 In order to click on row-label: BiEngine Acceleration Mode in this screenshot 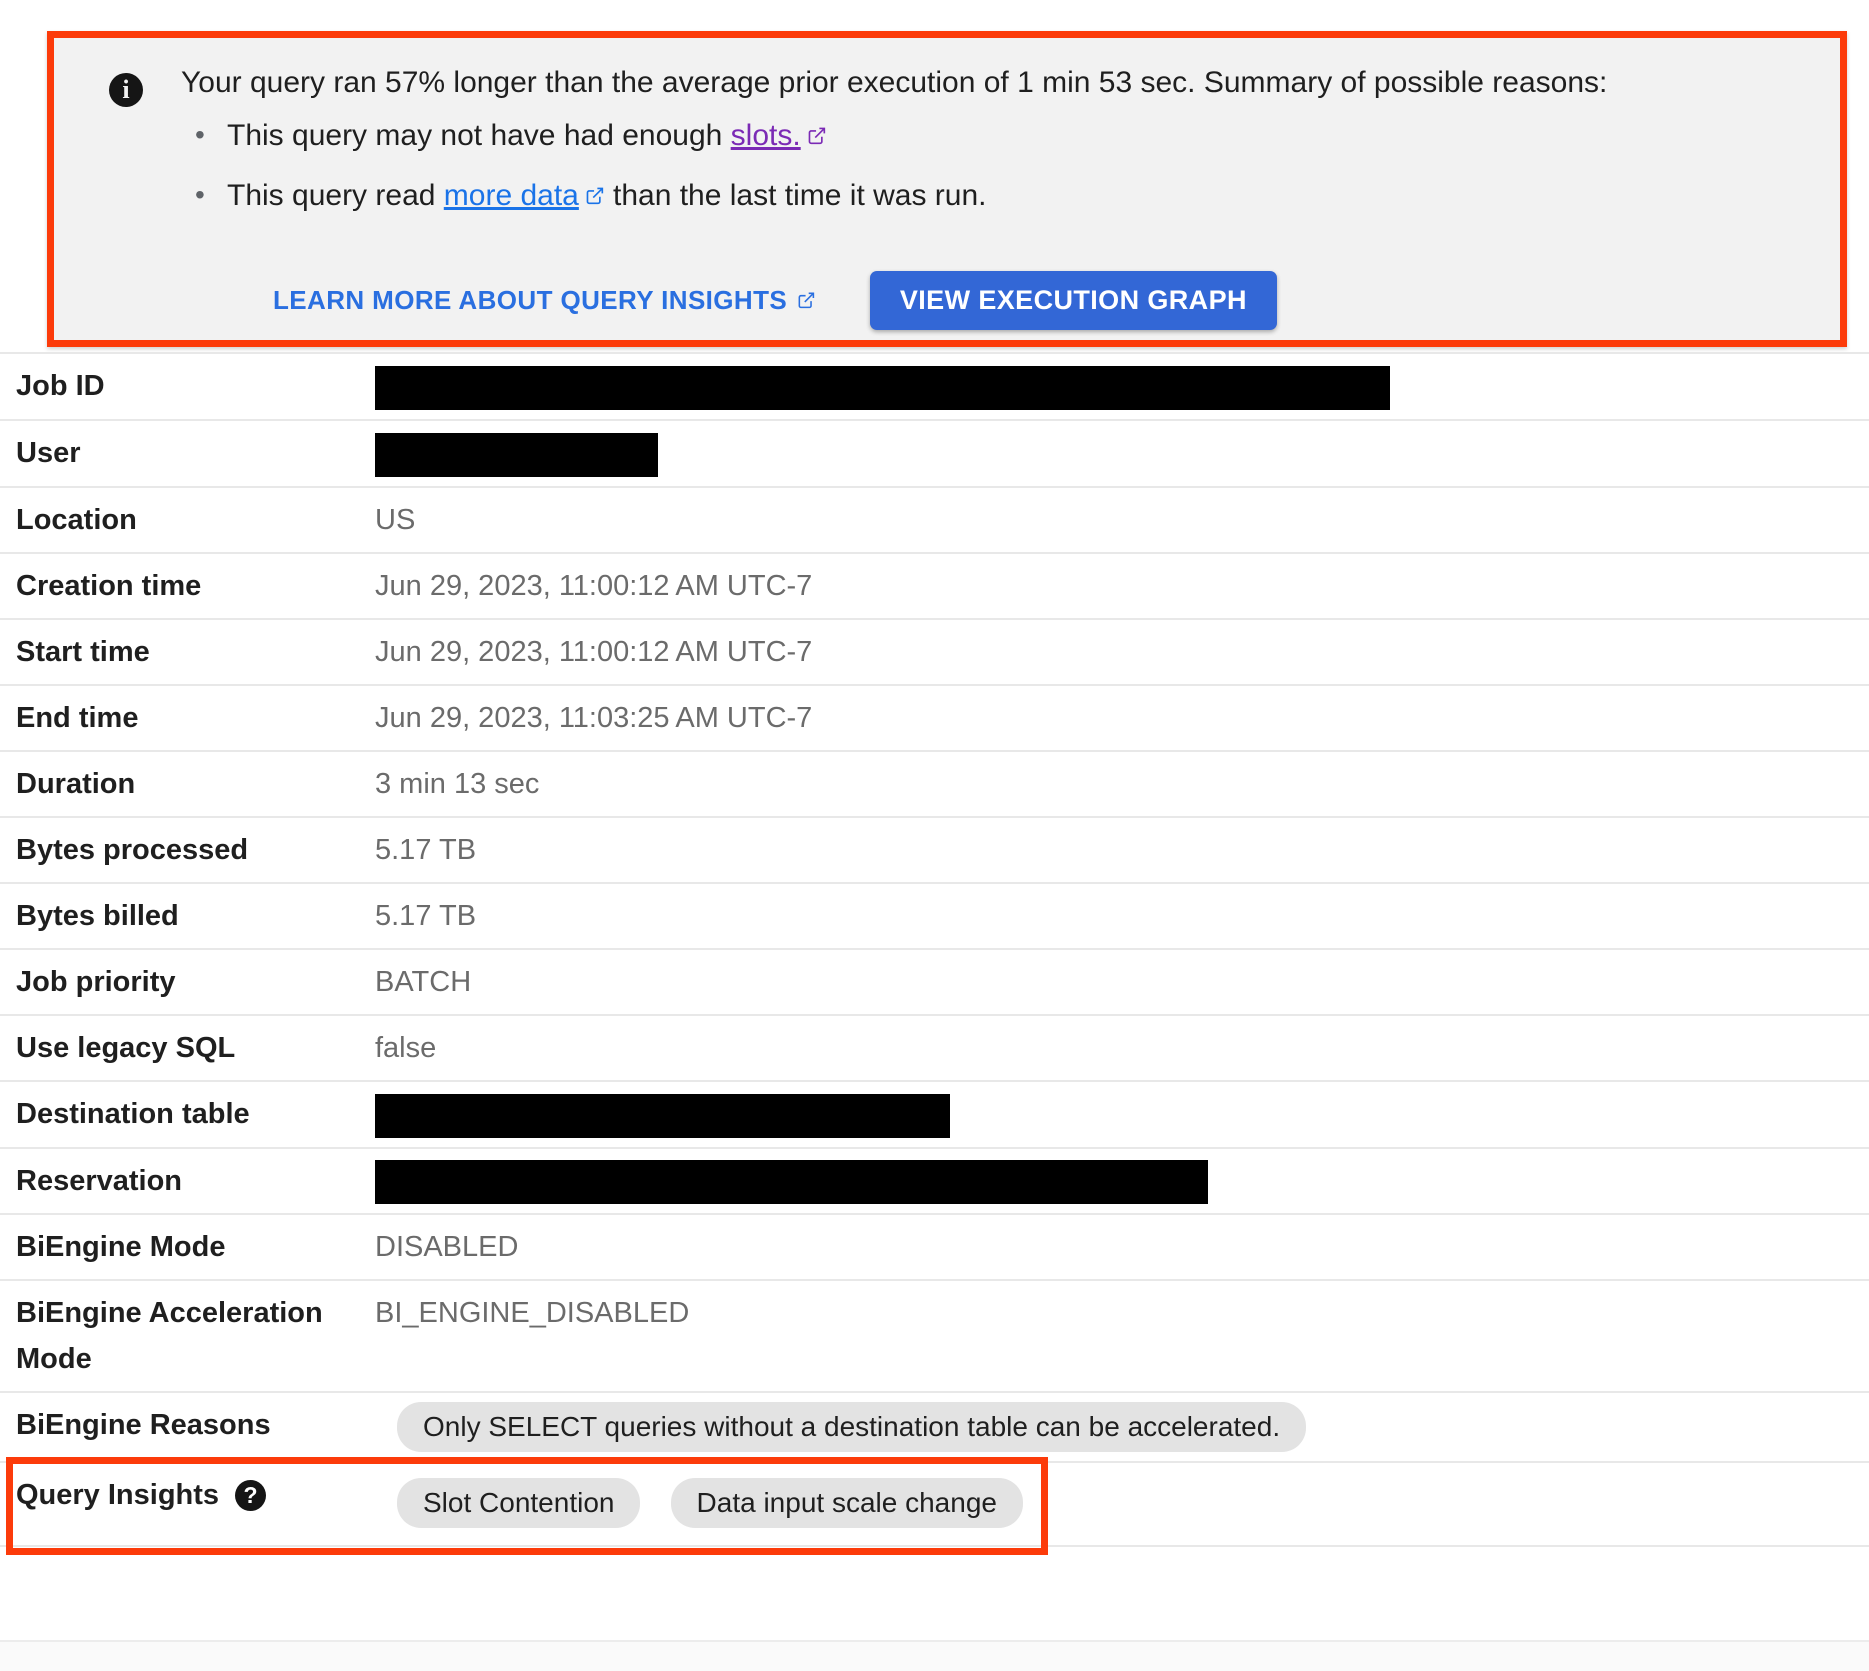, I will do `click(169, 1336)`.